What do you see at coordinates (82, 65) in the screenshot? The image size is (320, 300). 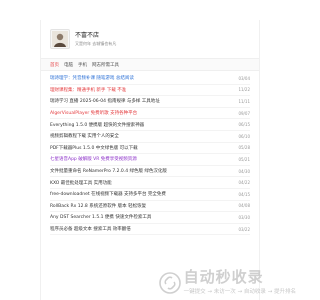 I see `nav-item-mobile: 手机` at bounding box center [82, 65].